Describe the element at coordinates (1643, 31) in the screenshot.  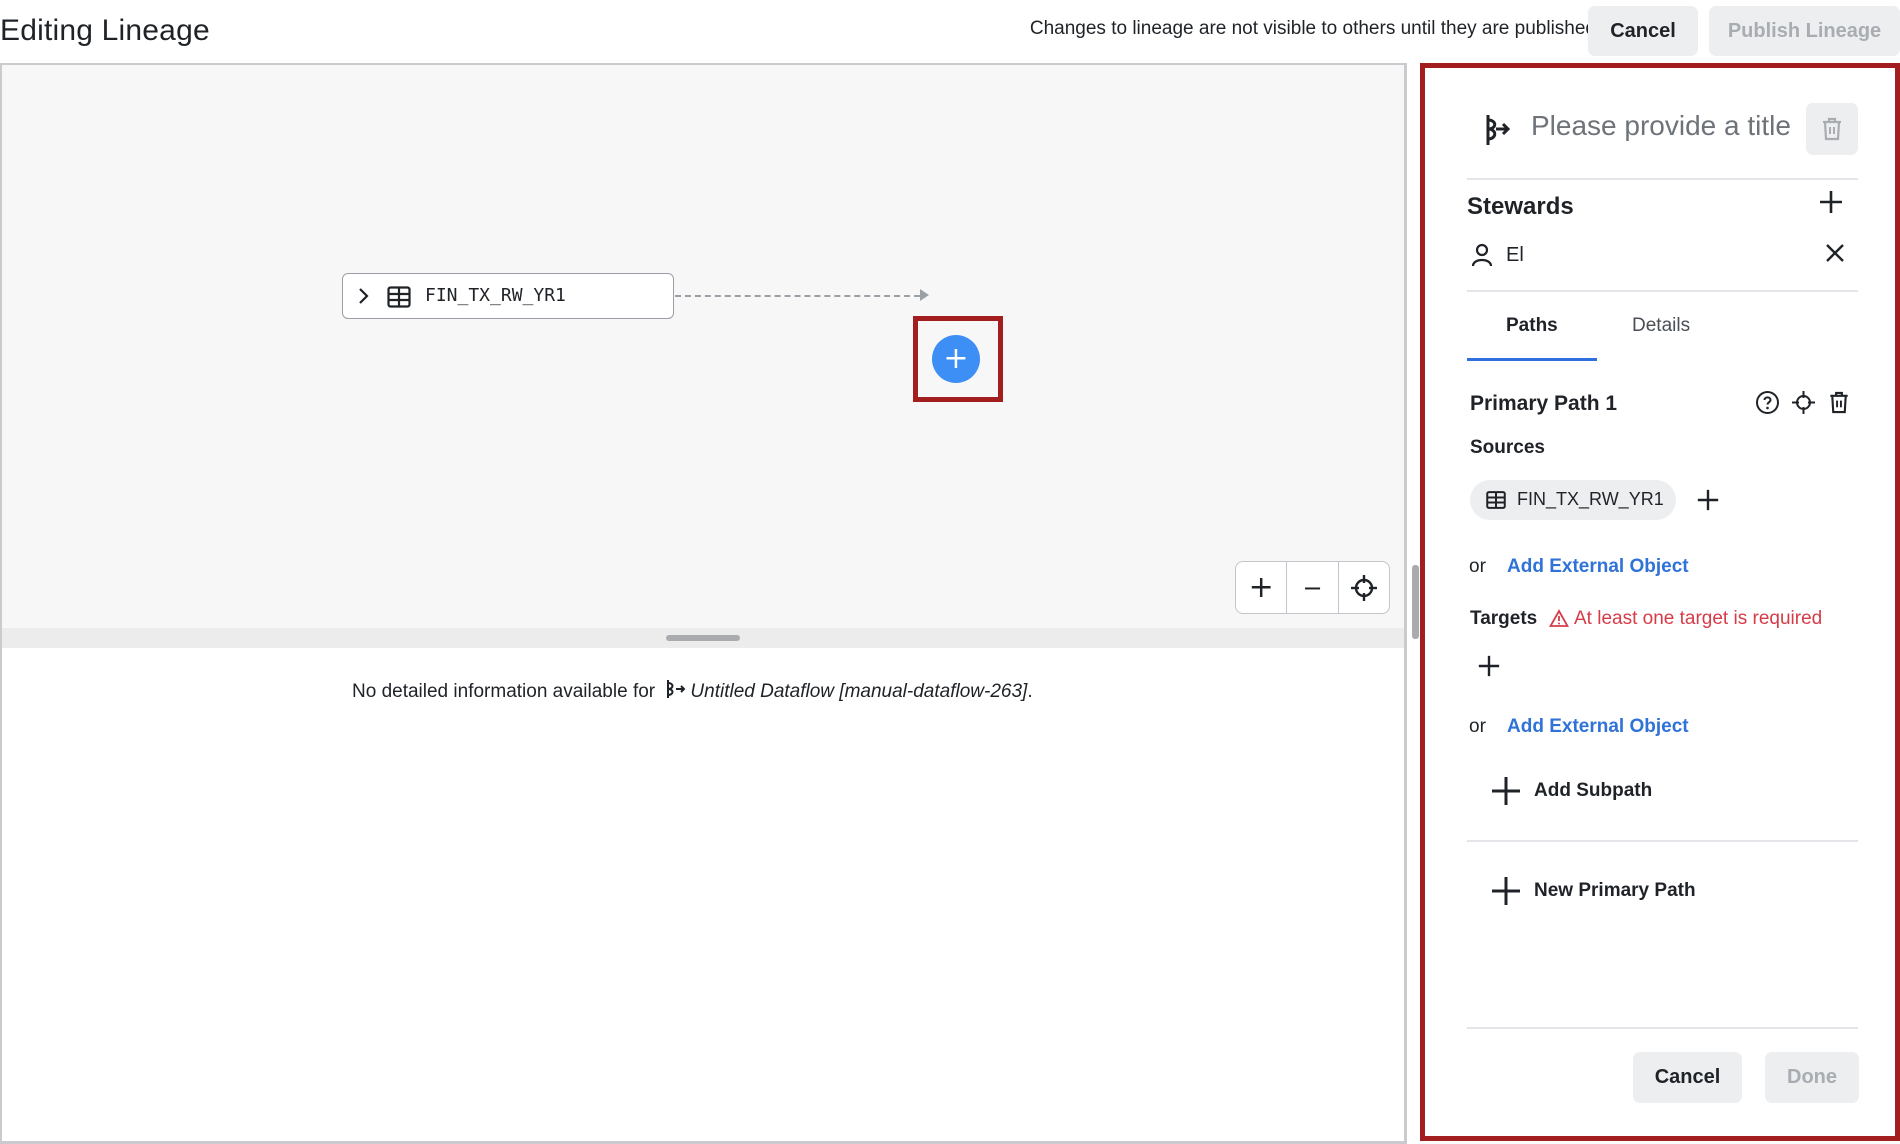
I see `cancel-button: Cancel` at that location.